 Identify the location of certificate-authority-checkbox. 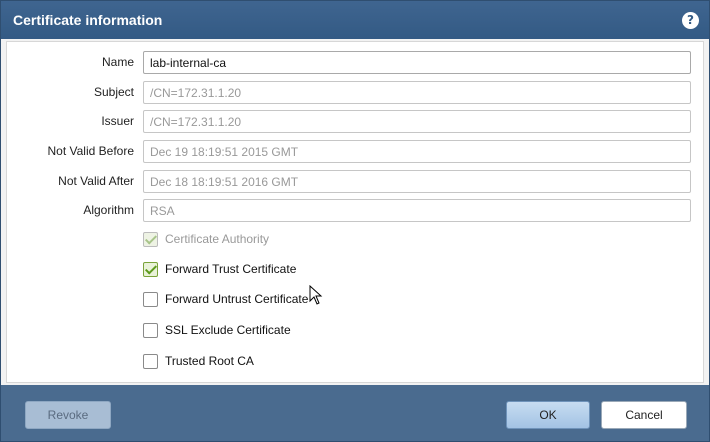
(150, 239).